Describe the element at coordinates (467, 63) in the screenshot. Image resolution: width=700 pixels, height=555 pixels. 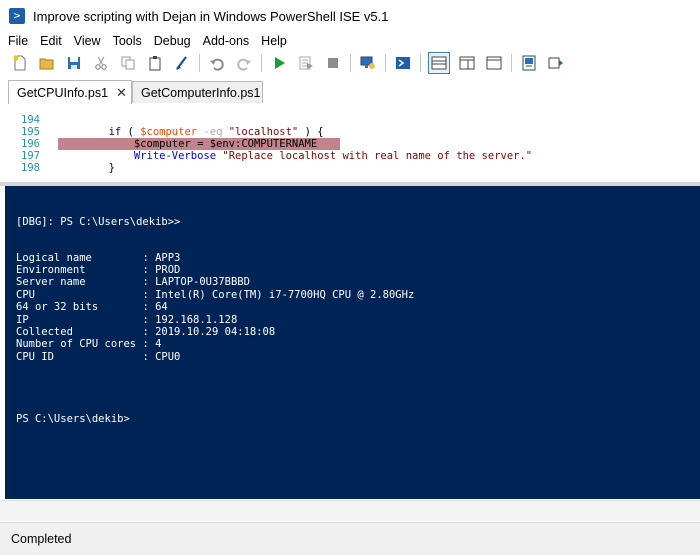
I see `layout-right-icon` at that location.